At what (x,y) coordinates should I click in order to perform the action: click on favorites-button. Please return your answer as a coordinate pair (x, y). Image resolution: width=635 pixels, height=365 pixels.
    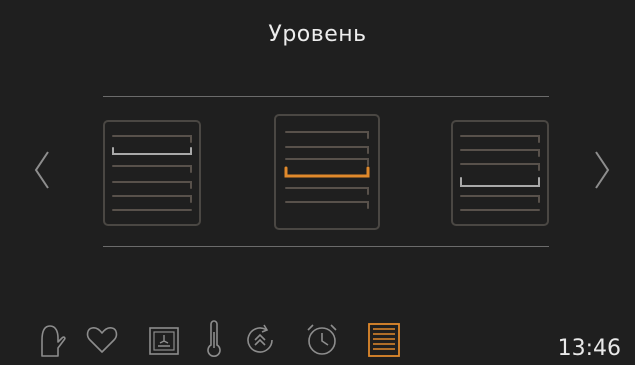
    Looking at the image, I should click on (102, 338).